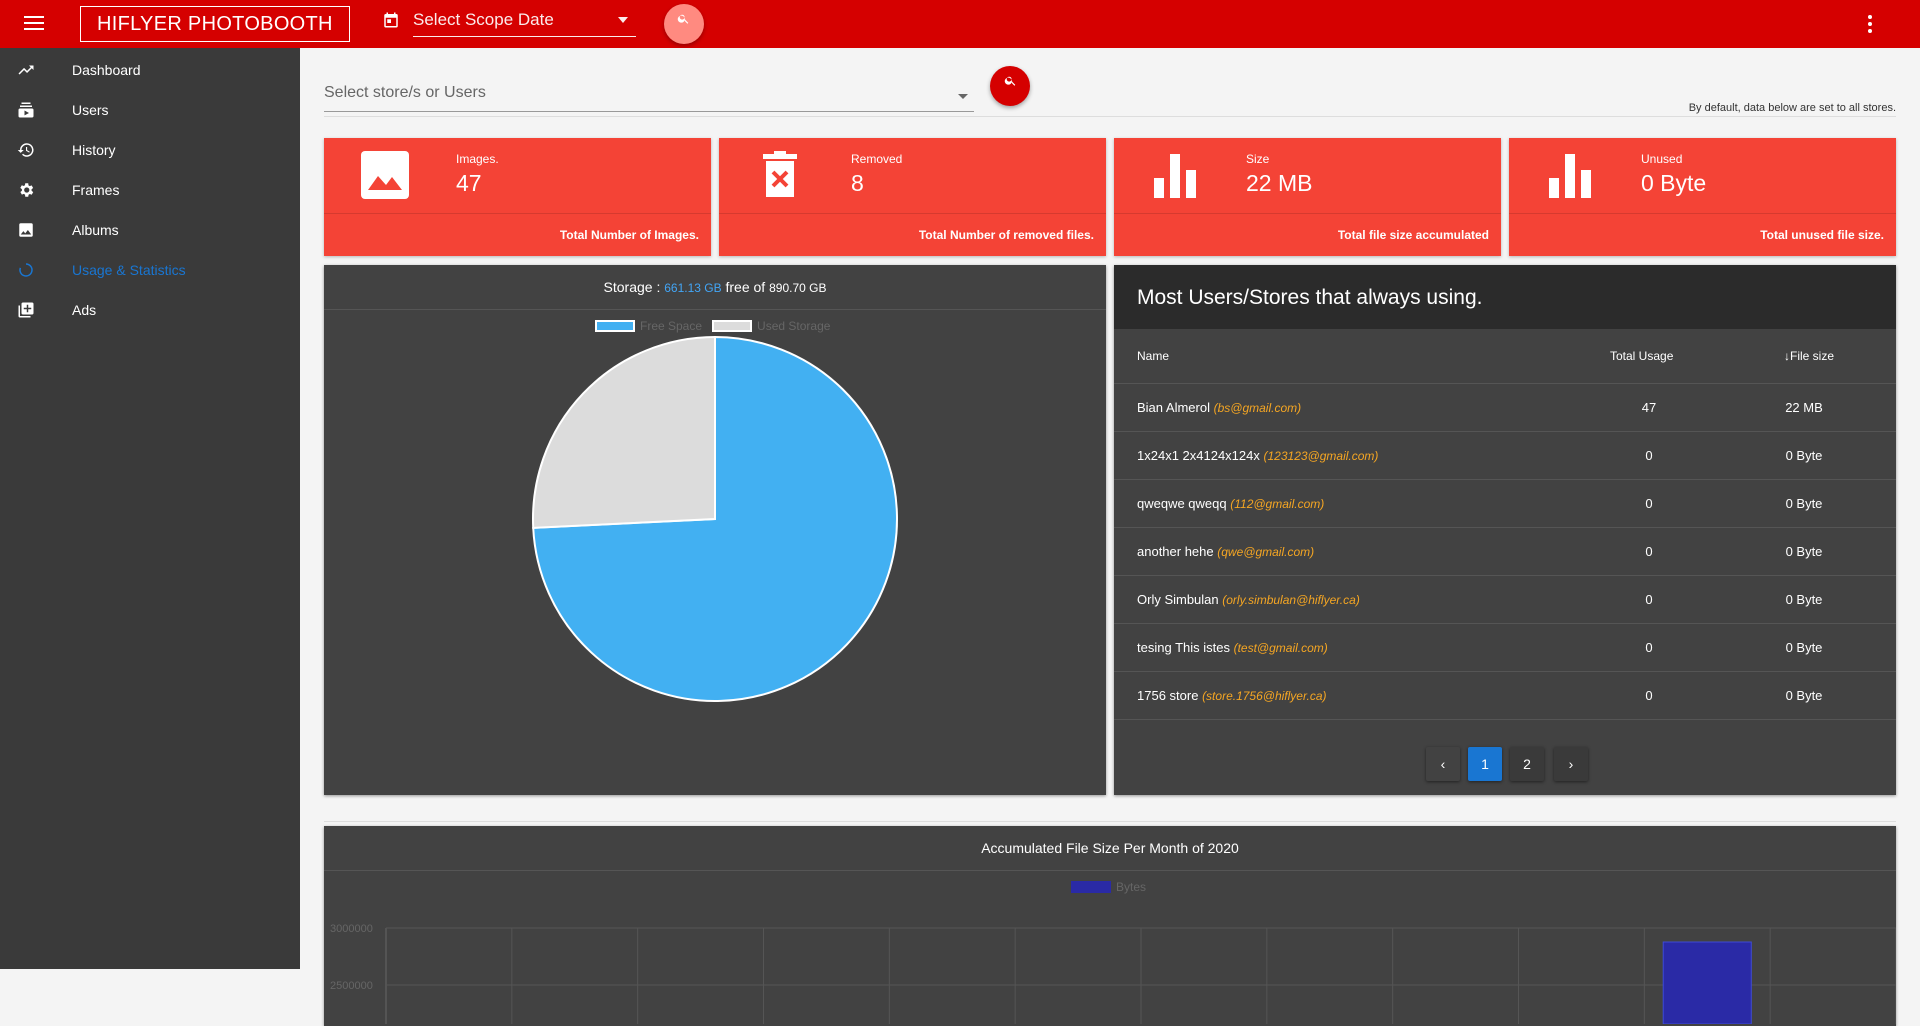 This screenshot has height=1026, width=1920. I want to click on user-email: (qwe@gmail.com), so click(1266, 552).